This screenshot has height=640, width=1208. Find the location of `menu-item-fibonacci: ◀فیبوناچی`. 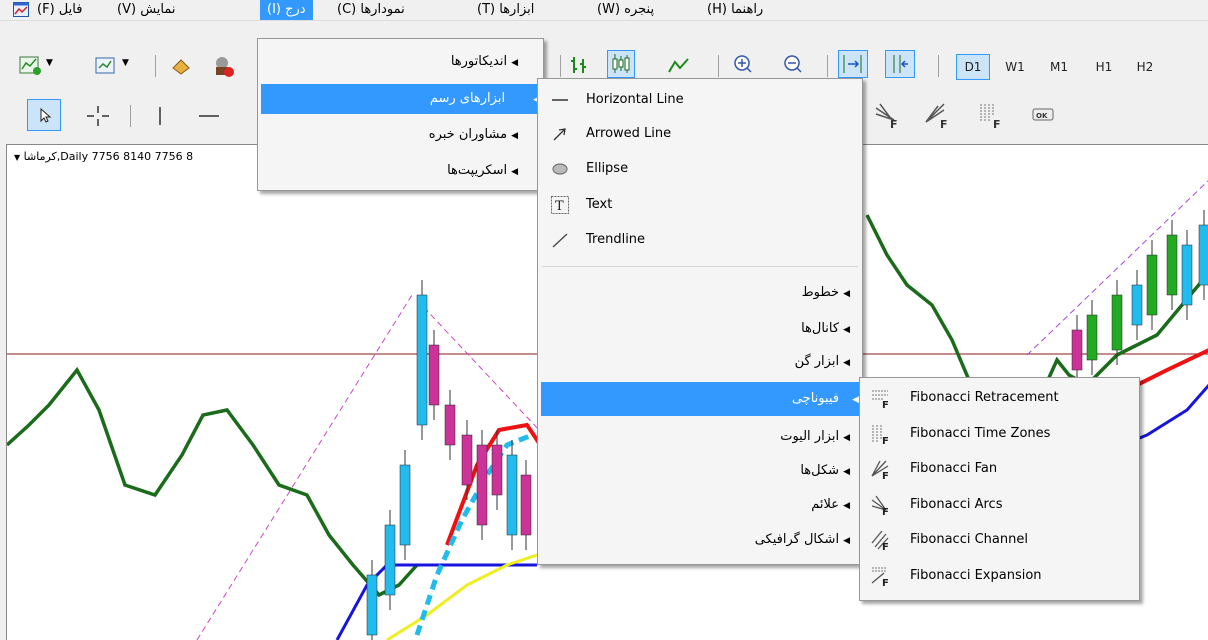

menu-item-fibonacci: ◀فیبوناچی is located at coordinates (700, 399).